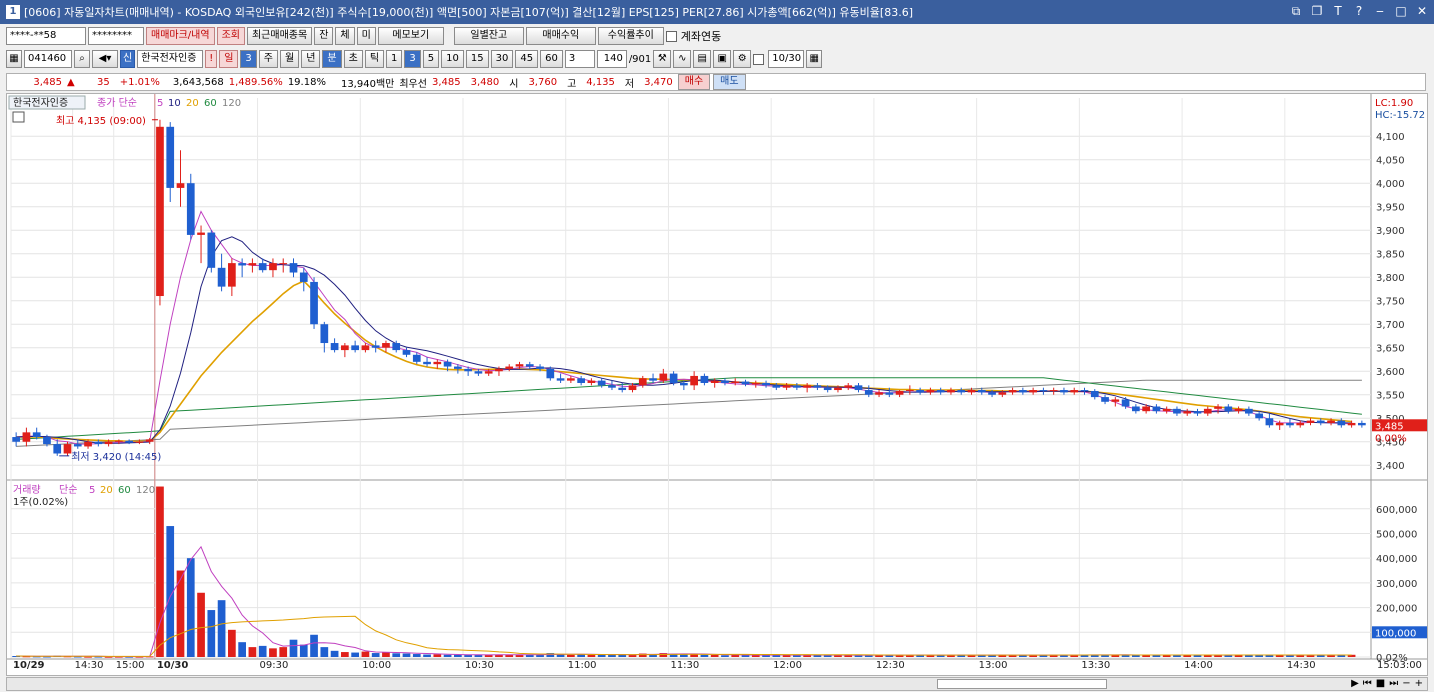  Describe the element at coordinates (611, 59) in the screenshot. I see `count-input: 140` at that location.